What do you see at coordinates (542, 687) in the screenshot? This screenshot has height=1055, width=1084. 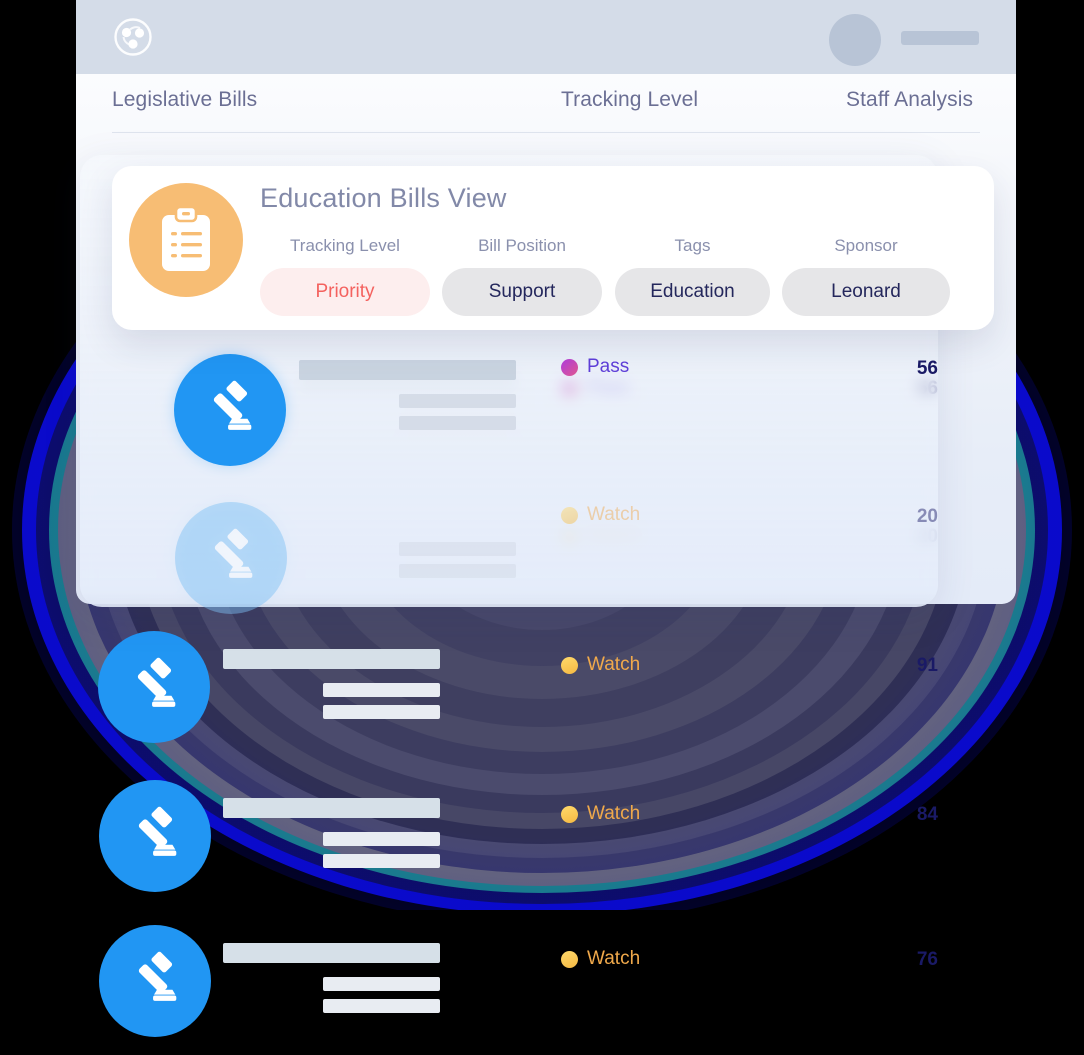 I see `table-row: Watch 91` at bounding box center [542, 687].